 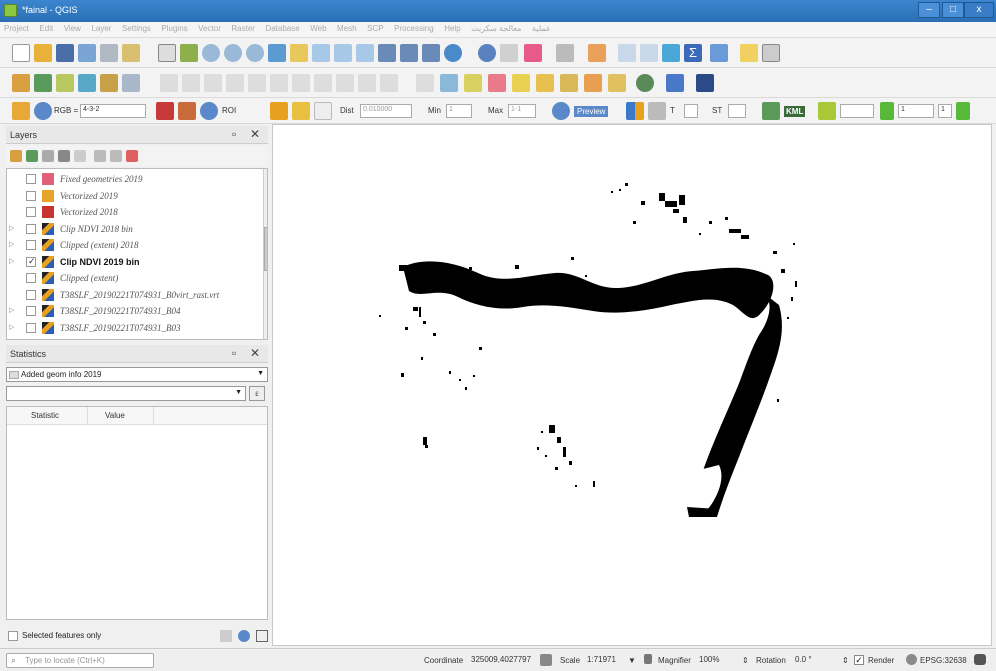 What do you see at coordinates (979, 10) in the screenshot?
I see `close-button: x` at bounding box center [979, 10].